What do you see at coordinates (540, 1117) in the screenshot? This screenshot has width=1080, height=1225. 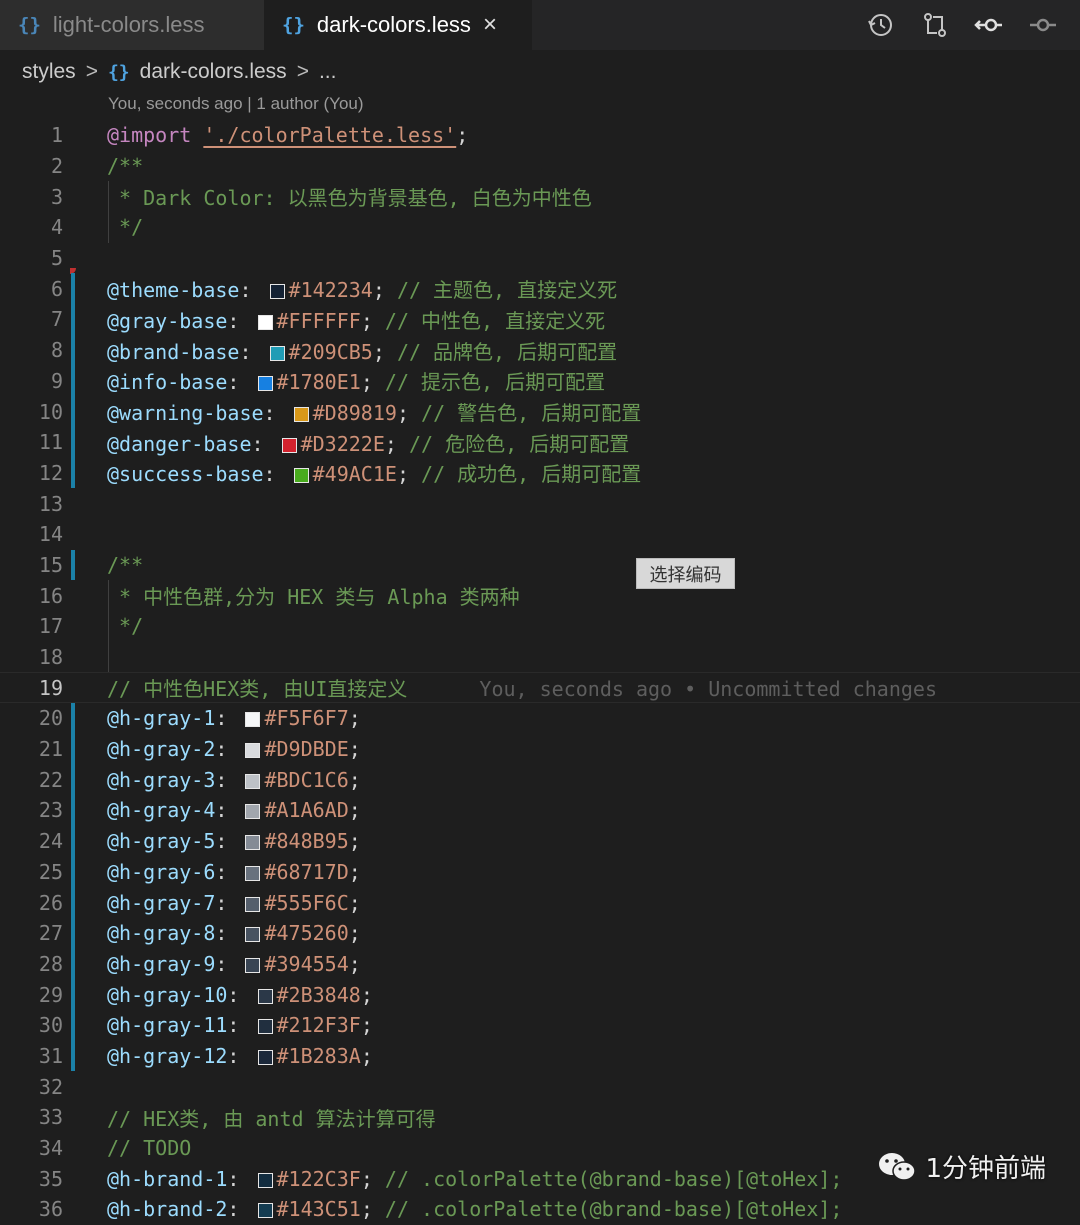 I see `code-line: 33 // HEX类, 由 antd 算法计算可得` at bounding box center [540, 1117].